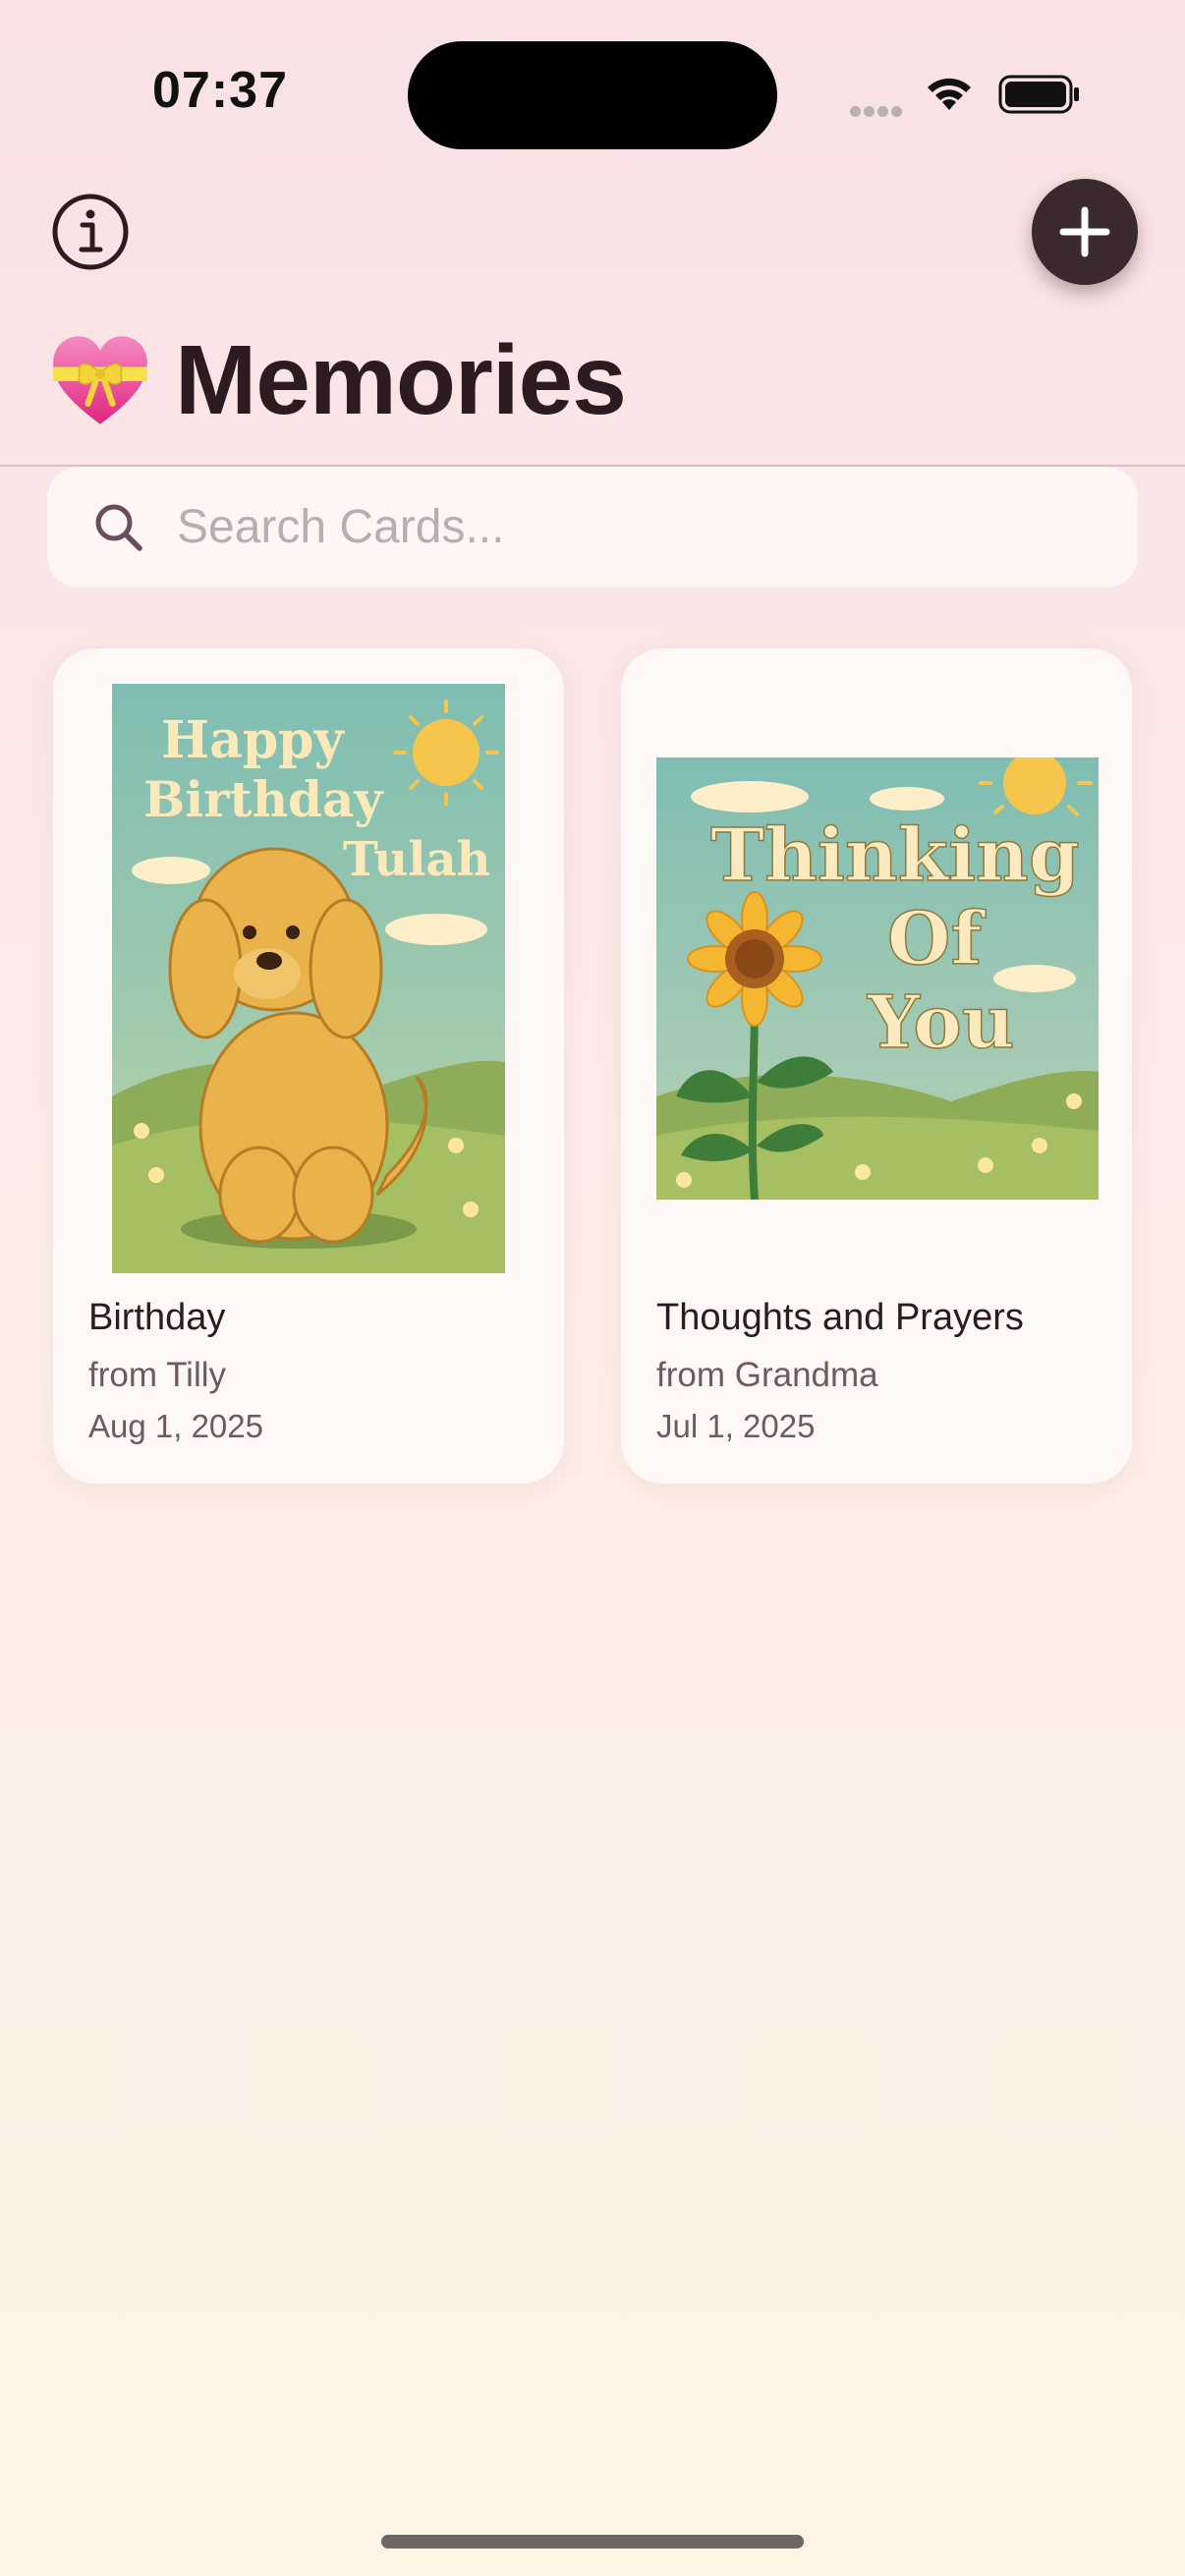 This screenshot has height=2576, width=1185. What do you see at coordinates (767, 1375) in the screenshot?
I see `card-sender: from Grandma` at bounding box center [767, 1375].